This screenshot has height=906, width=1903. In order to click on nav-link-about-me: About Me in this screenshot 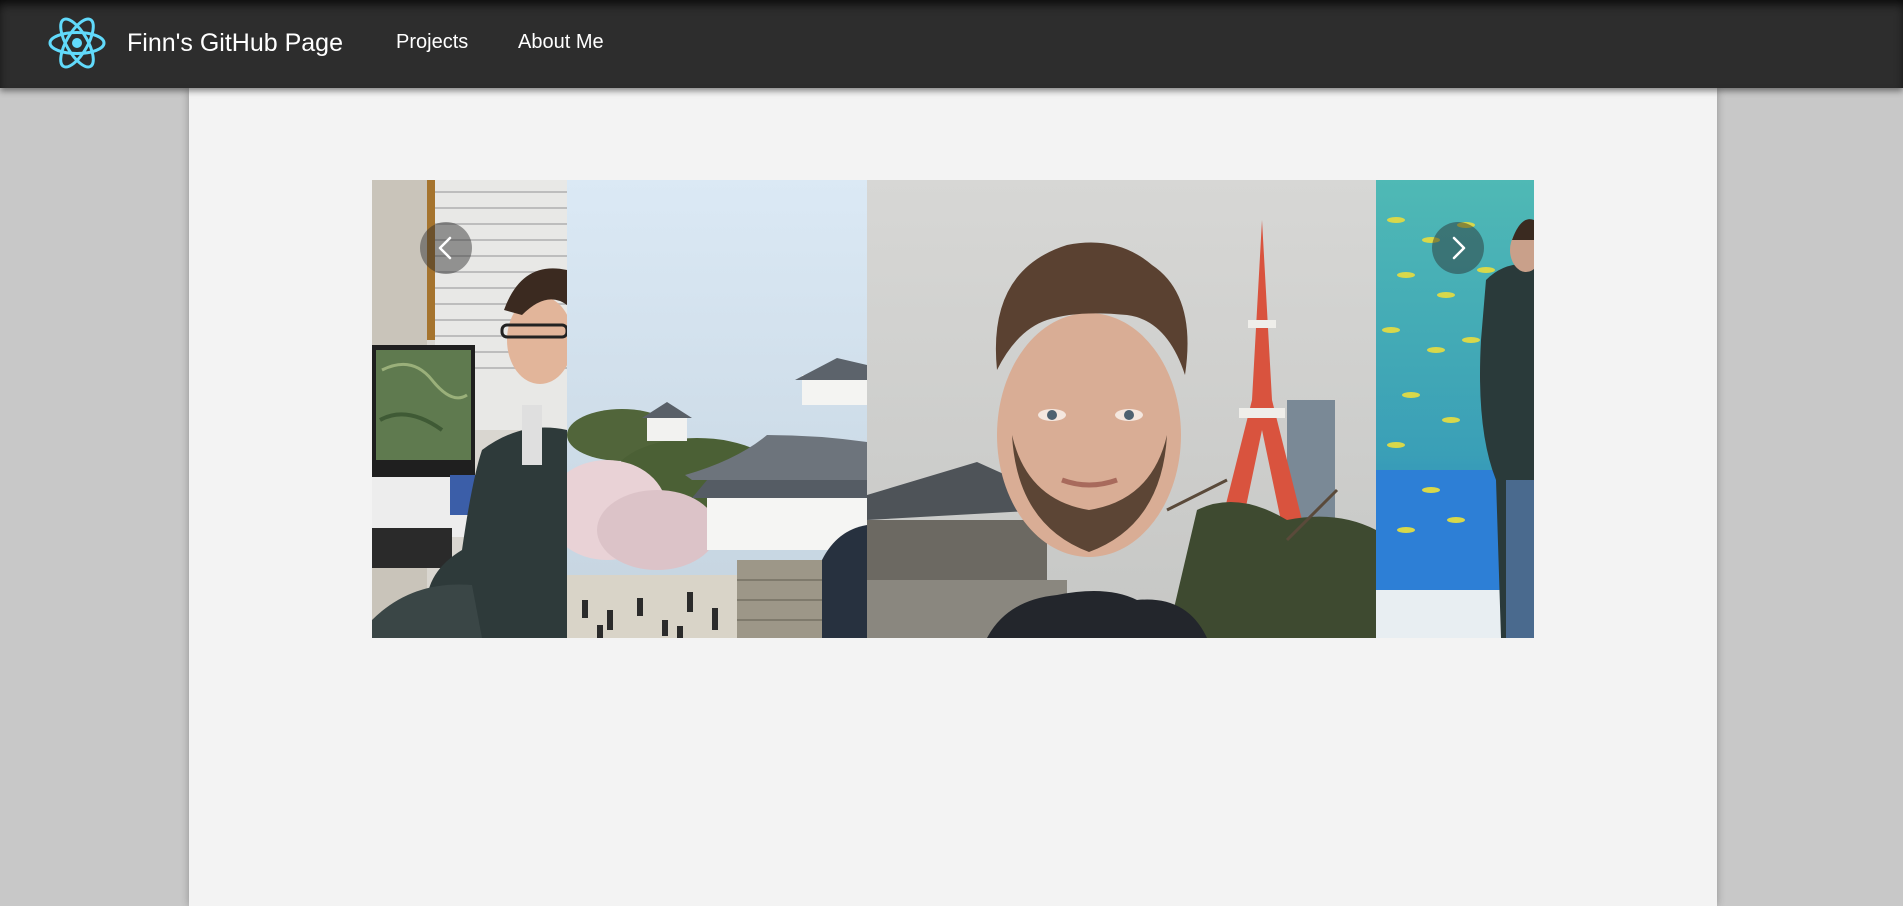, I will do `click(561, 42)`.